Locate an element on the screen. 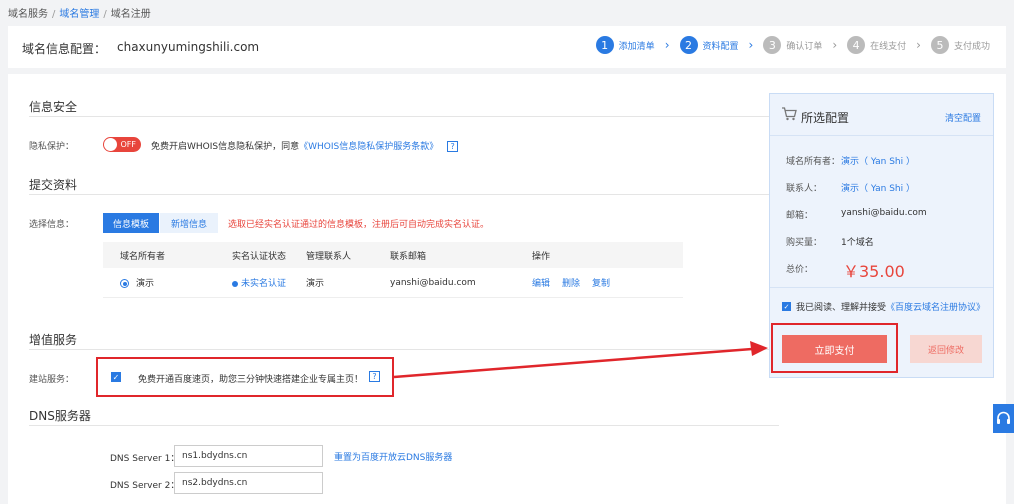 Image resolution: width=1014 pixels, height=504 pixels. column-header: 域名所有者 is located at coordinates (143, 256).